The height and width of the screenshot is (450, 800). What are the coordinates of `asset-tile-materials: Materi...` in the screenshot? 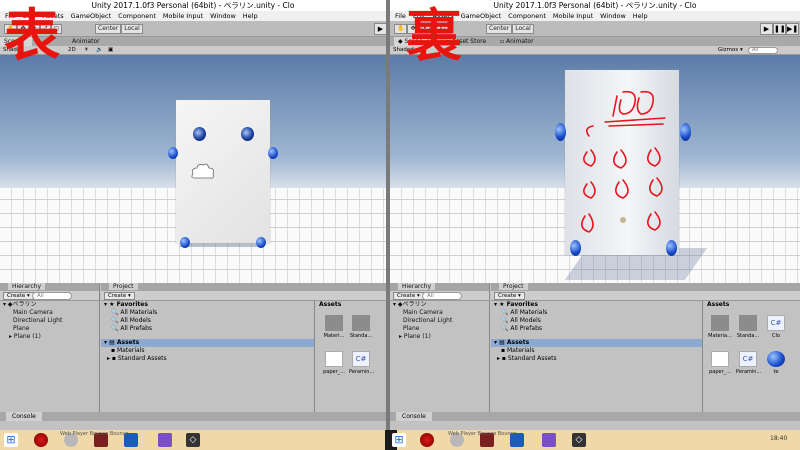 It's located at (334, 327).